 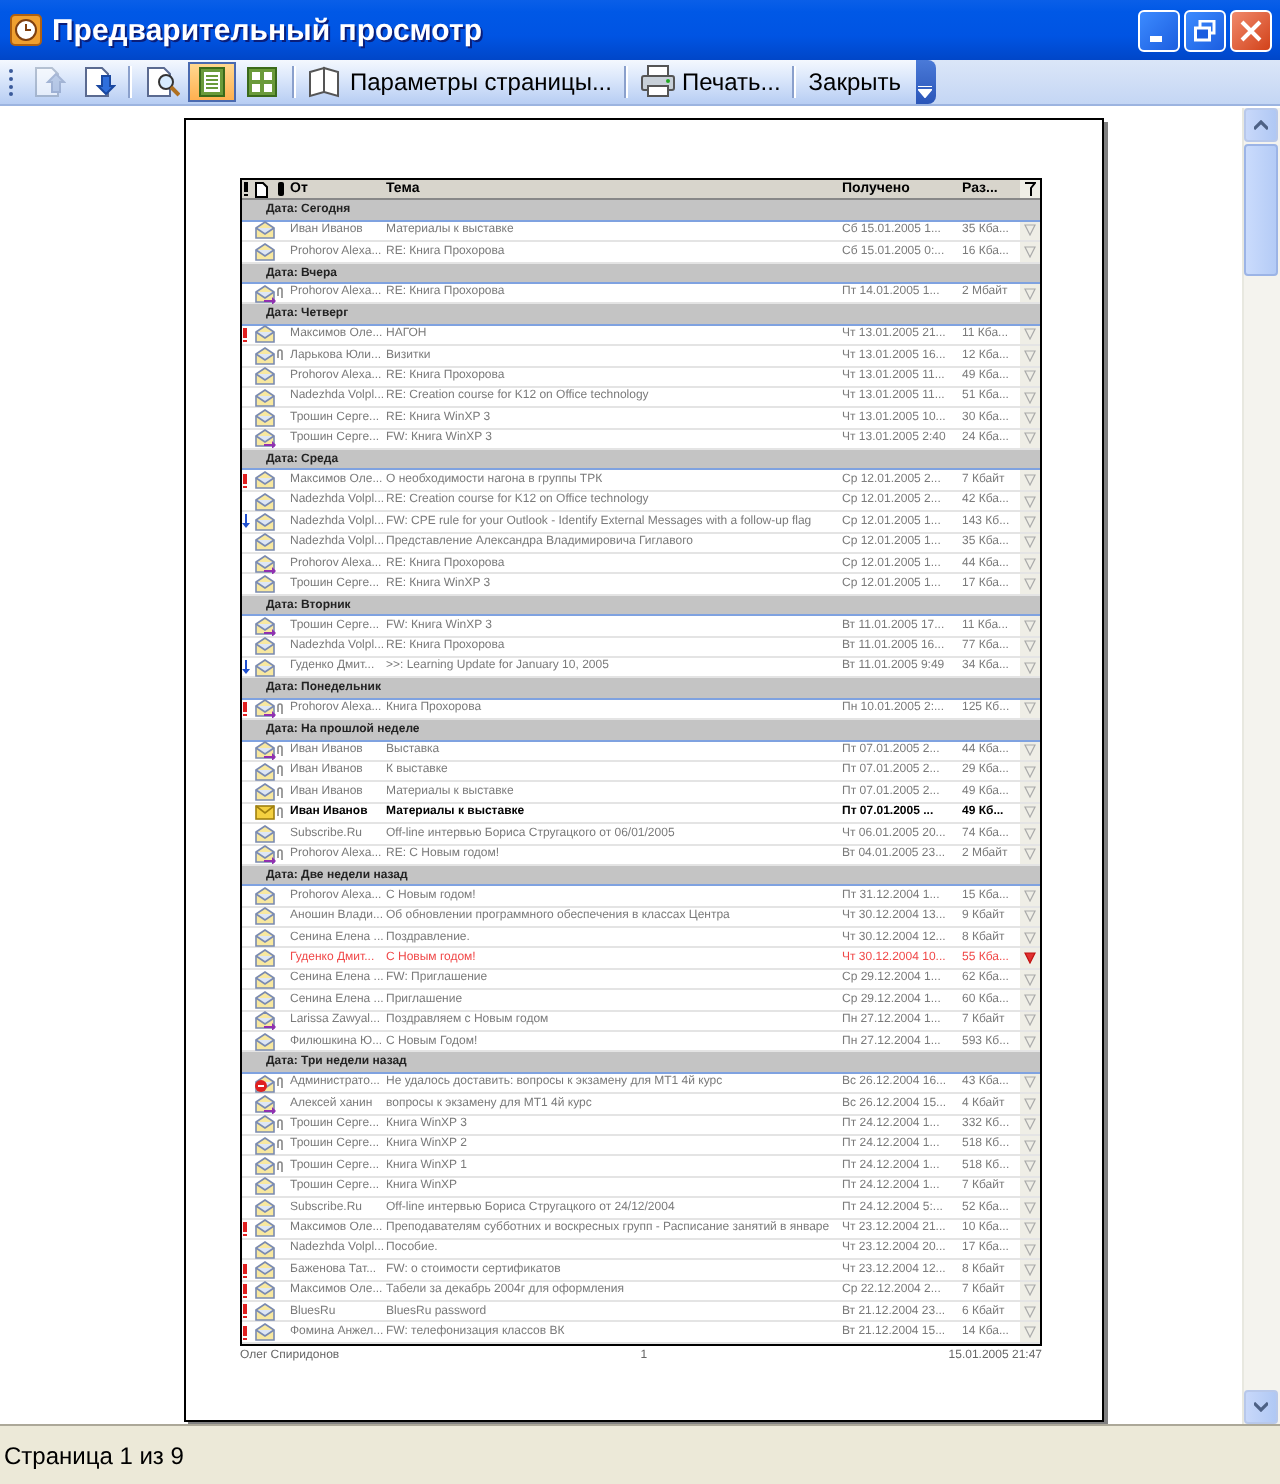 I want to click on scroll-down-button, so click(x=1261, y=1407).